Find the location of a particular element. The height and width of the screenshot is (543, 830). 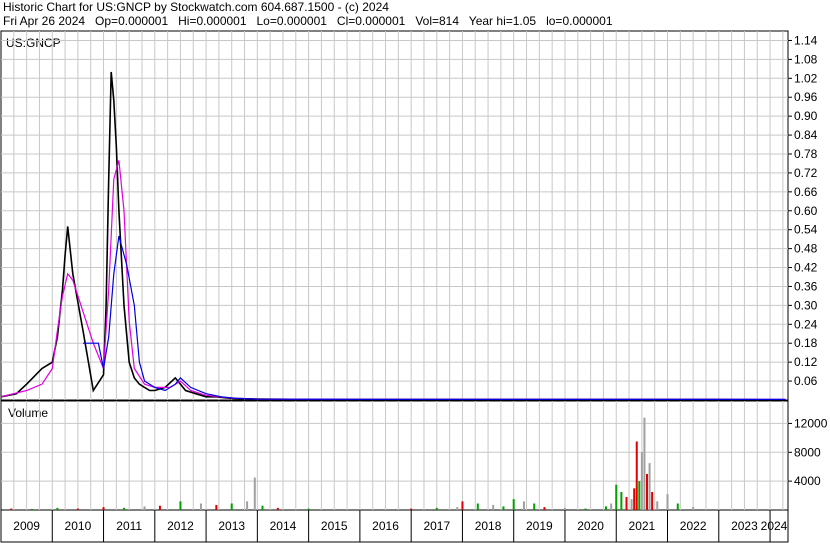

x-tick-label: 2017 is located at coordinates (436, 526).